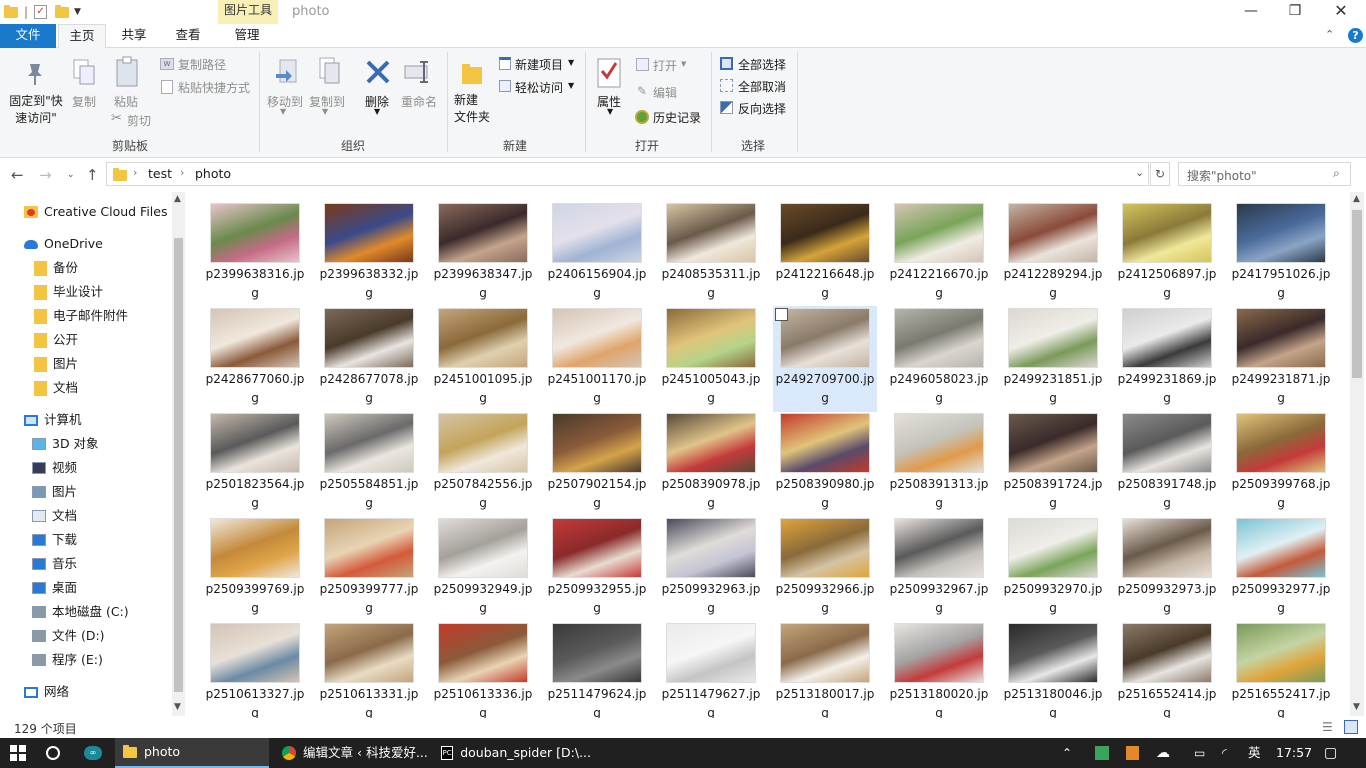  I want to click on file-item: p2412216670.jpg, so click(939, 254).